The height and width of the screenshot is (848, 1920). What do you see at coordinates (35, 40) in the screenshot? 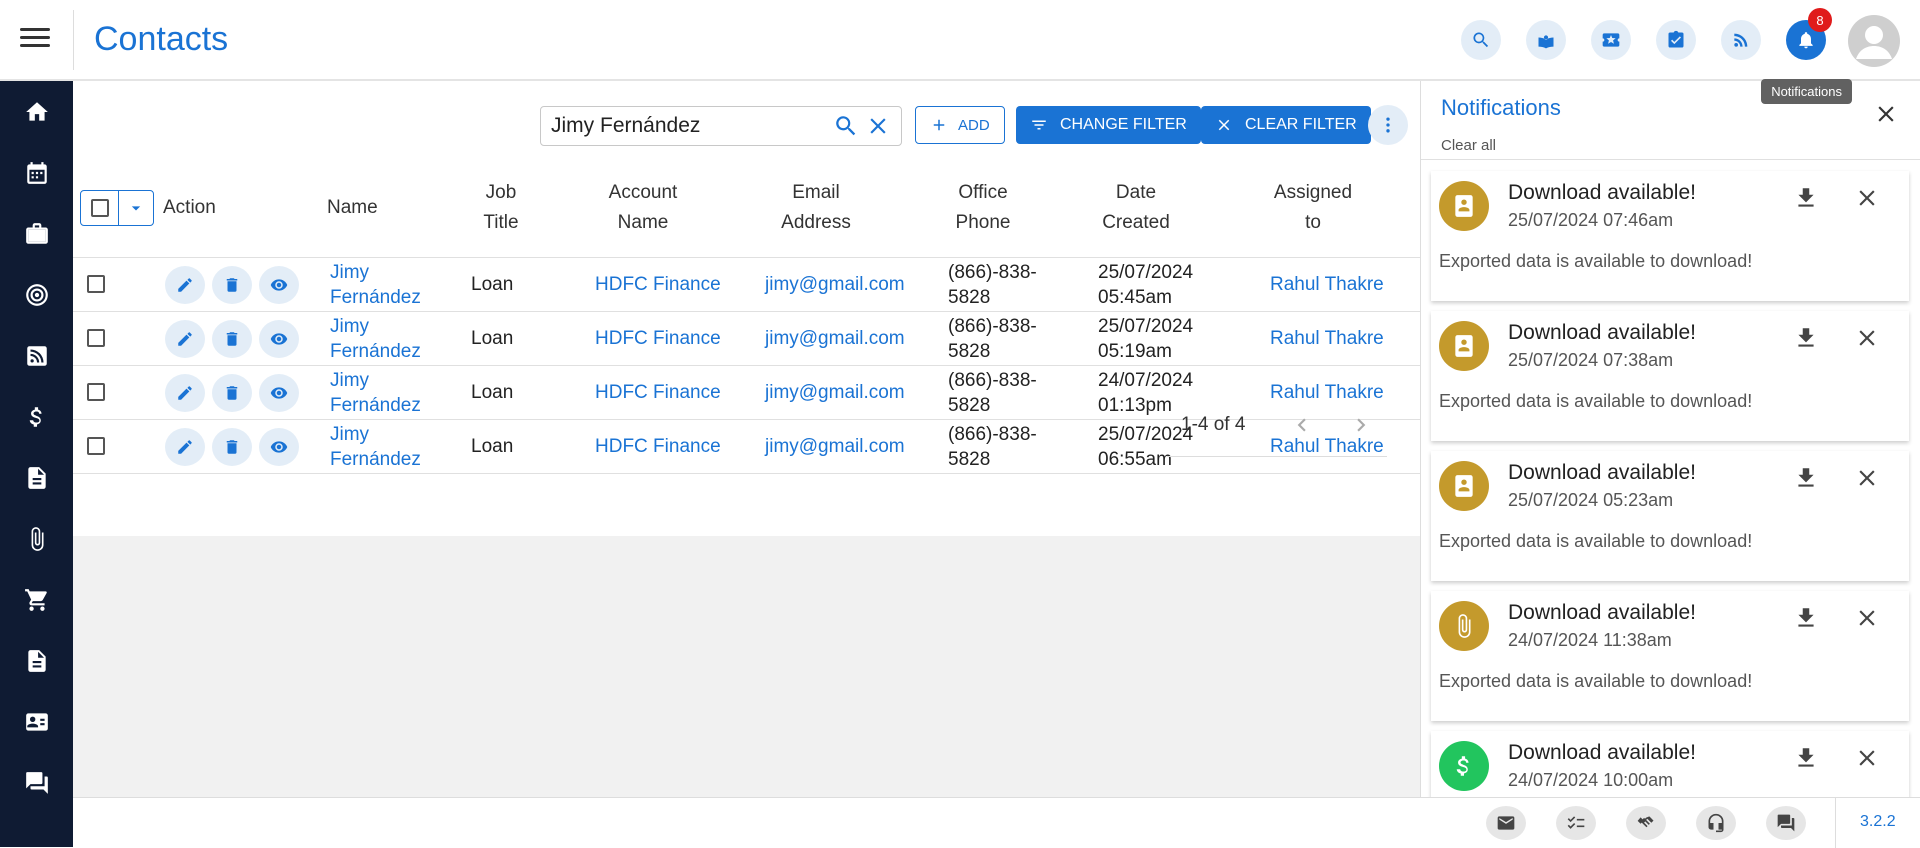
I see `menu-icon` at bounding box center [35, 40].